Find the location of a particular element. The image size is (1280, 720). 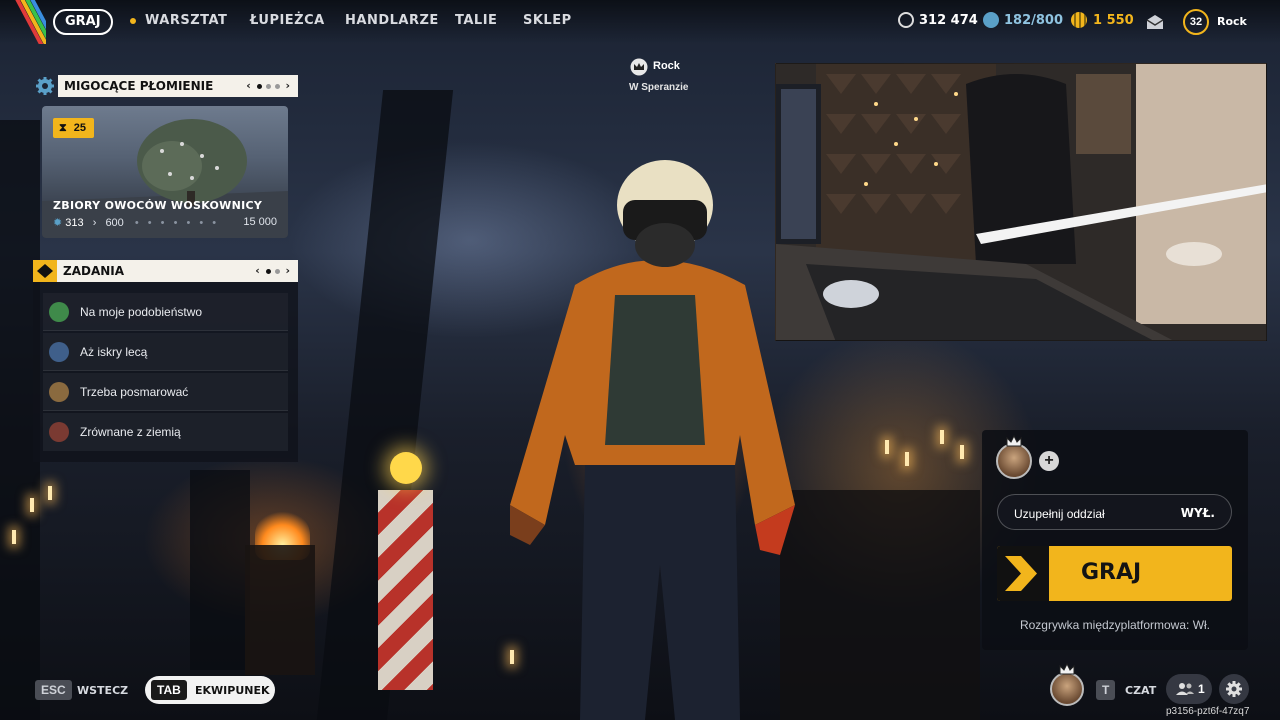

party-members-button: 1 is located at coordinates (1189, 689).